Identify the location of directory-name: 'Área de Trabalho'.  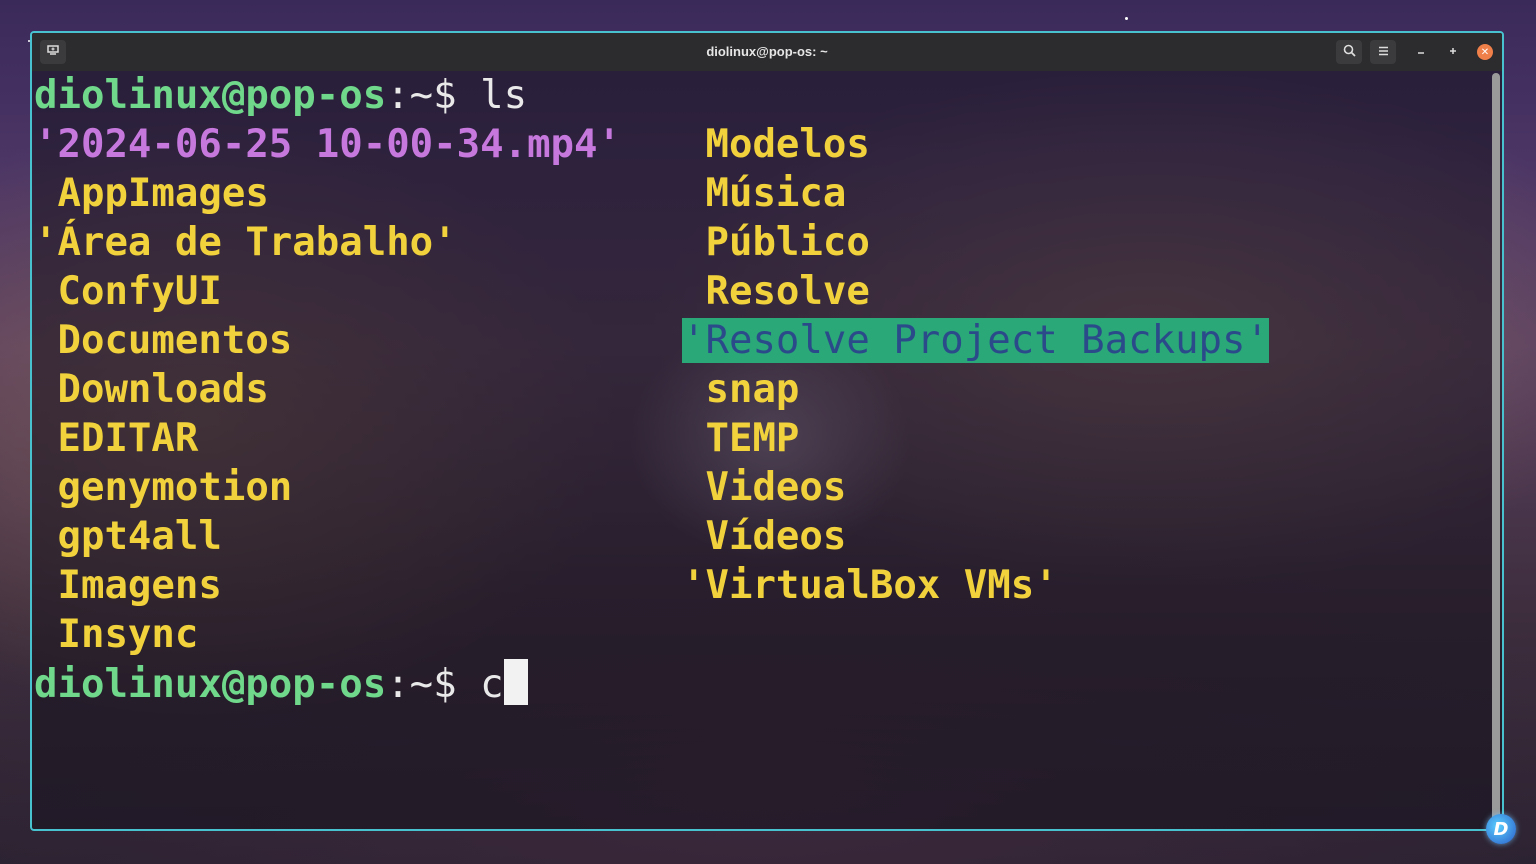
(245, 242).